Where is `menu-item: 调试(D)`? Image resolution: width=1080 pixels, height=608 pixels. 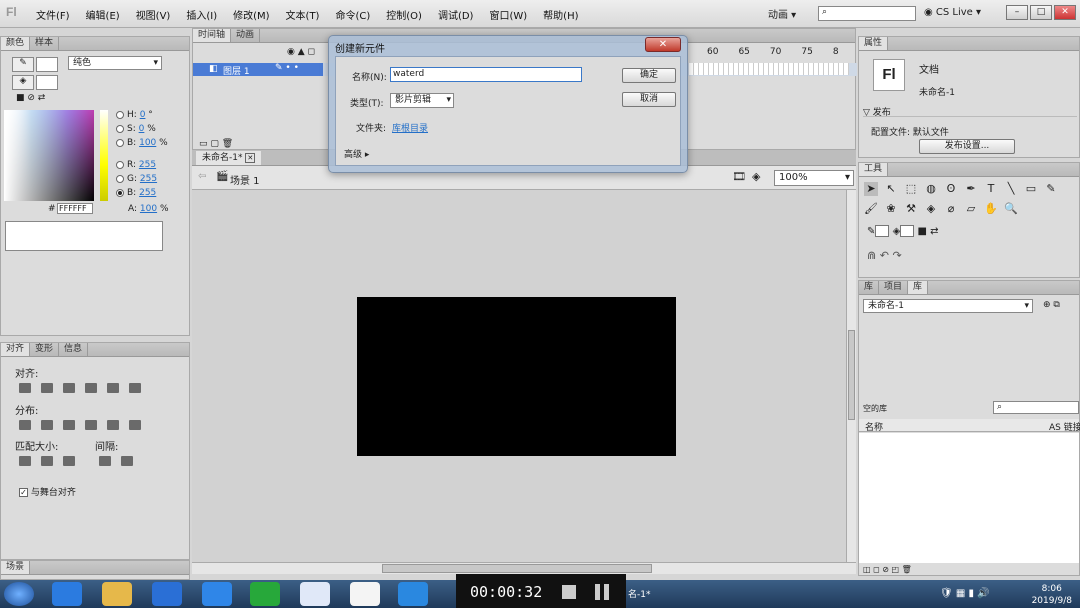 menu-item: 调试(D) is located at coordinates (456, 14).